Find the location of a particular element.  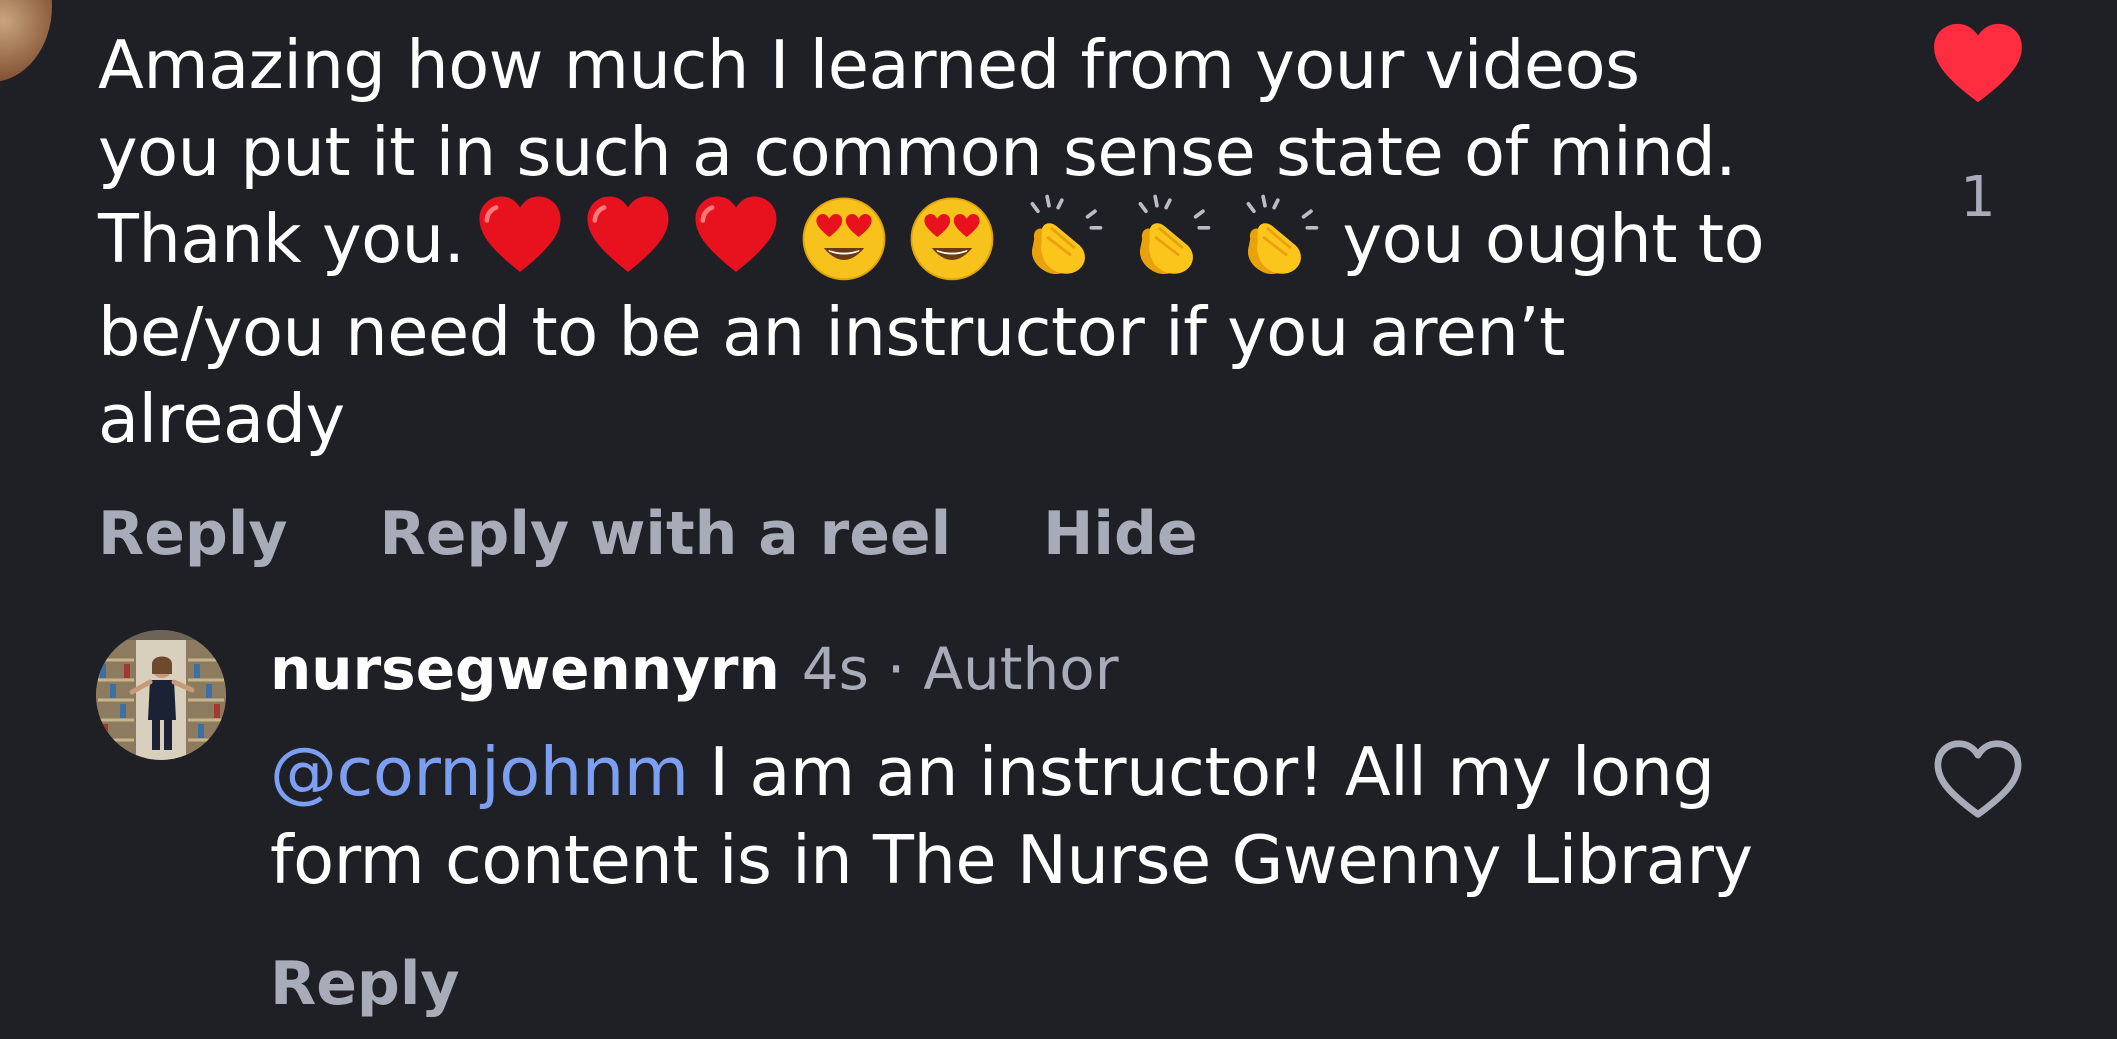

hide-button: Hide is located at coordinates (1120, 534).